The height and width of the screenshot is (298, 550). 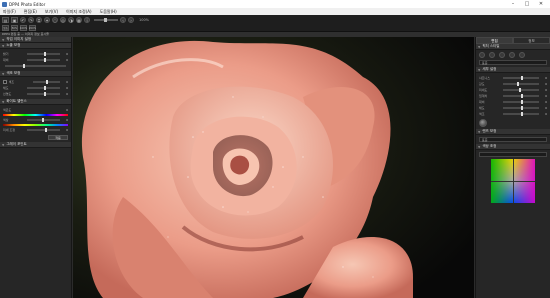 I want to click on color-adjust-body, so click(x=513, y=178).